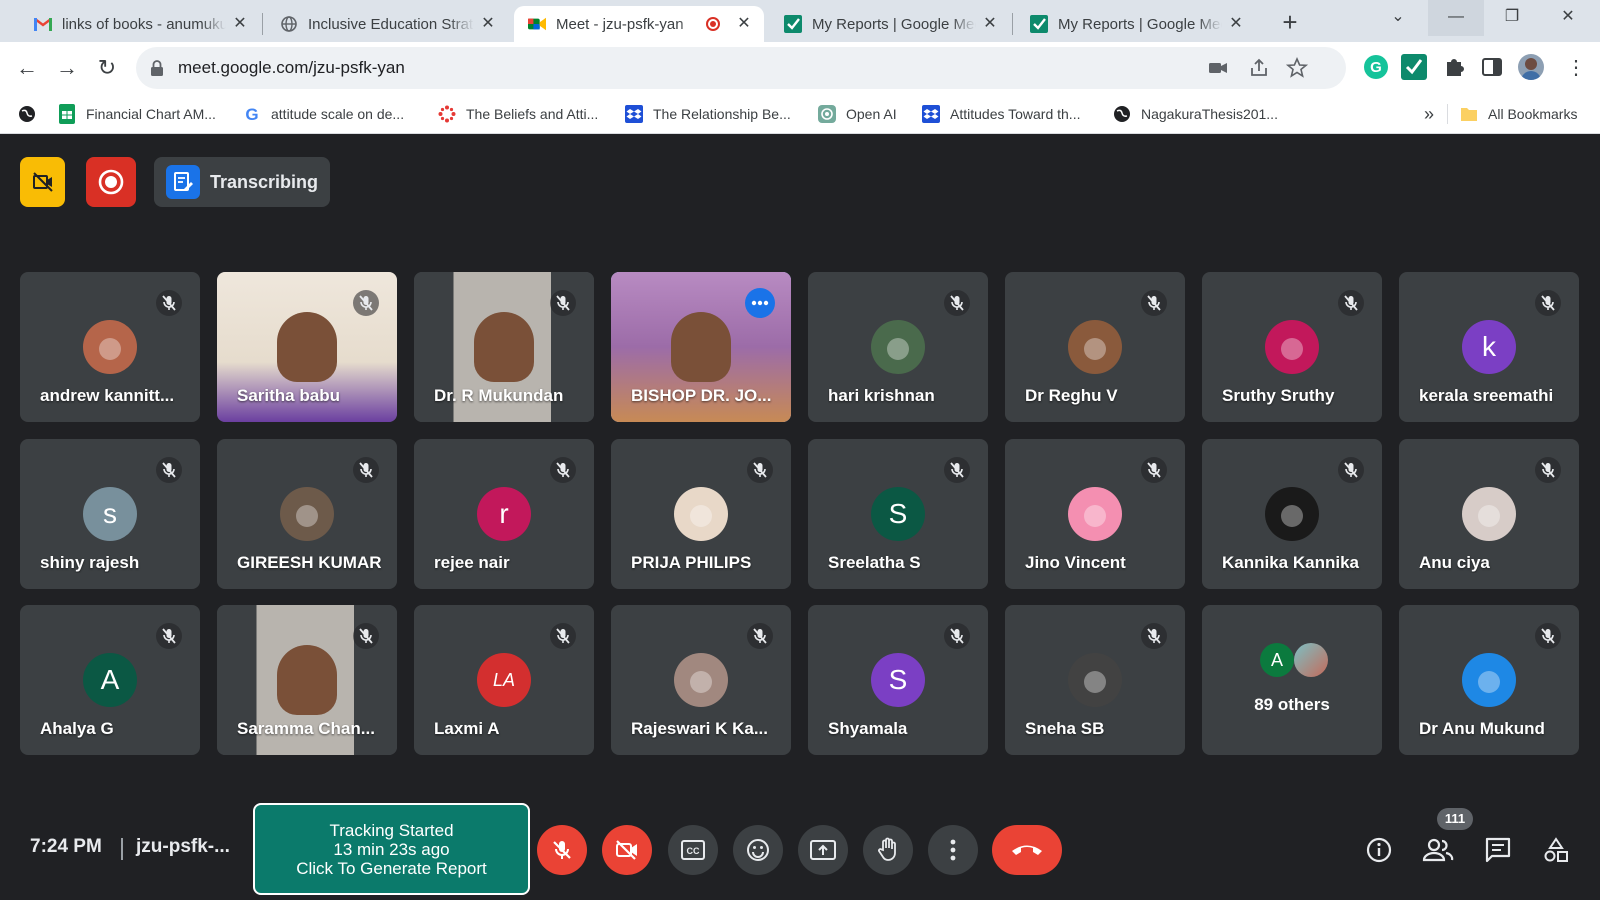 This screenshot has width=1600, height=900. Describe the element at coordinates (42, 182) in the screenshot. I see `camera-blocked-badge` at that location.